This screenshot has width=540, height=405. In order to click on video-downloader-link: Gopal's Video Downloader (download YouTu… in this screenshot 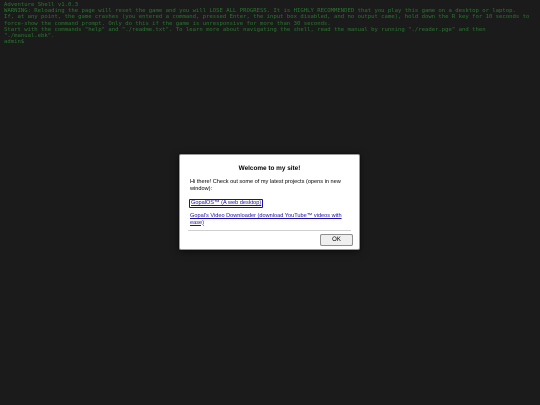, I will do `click(270, 219)`.